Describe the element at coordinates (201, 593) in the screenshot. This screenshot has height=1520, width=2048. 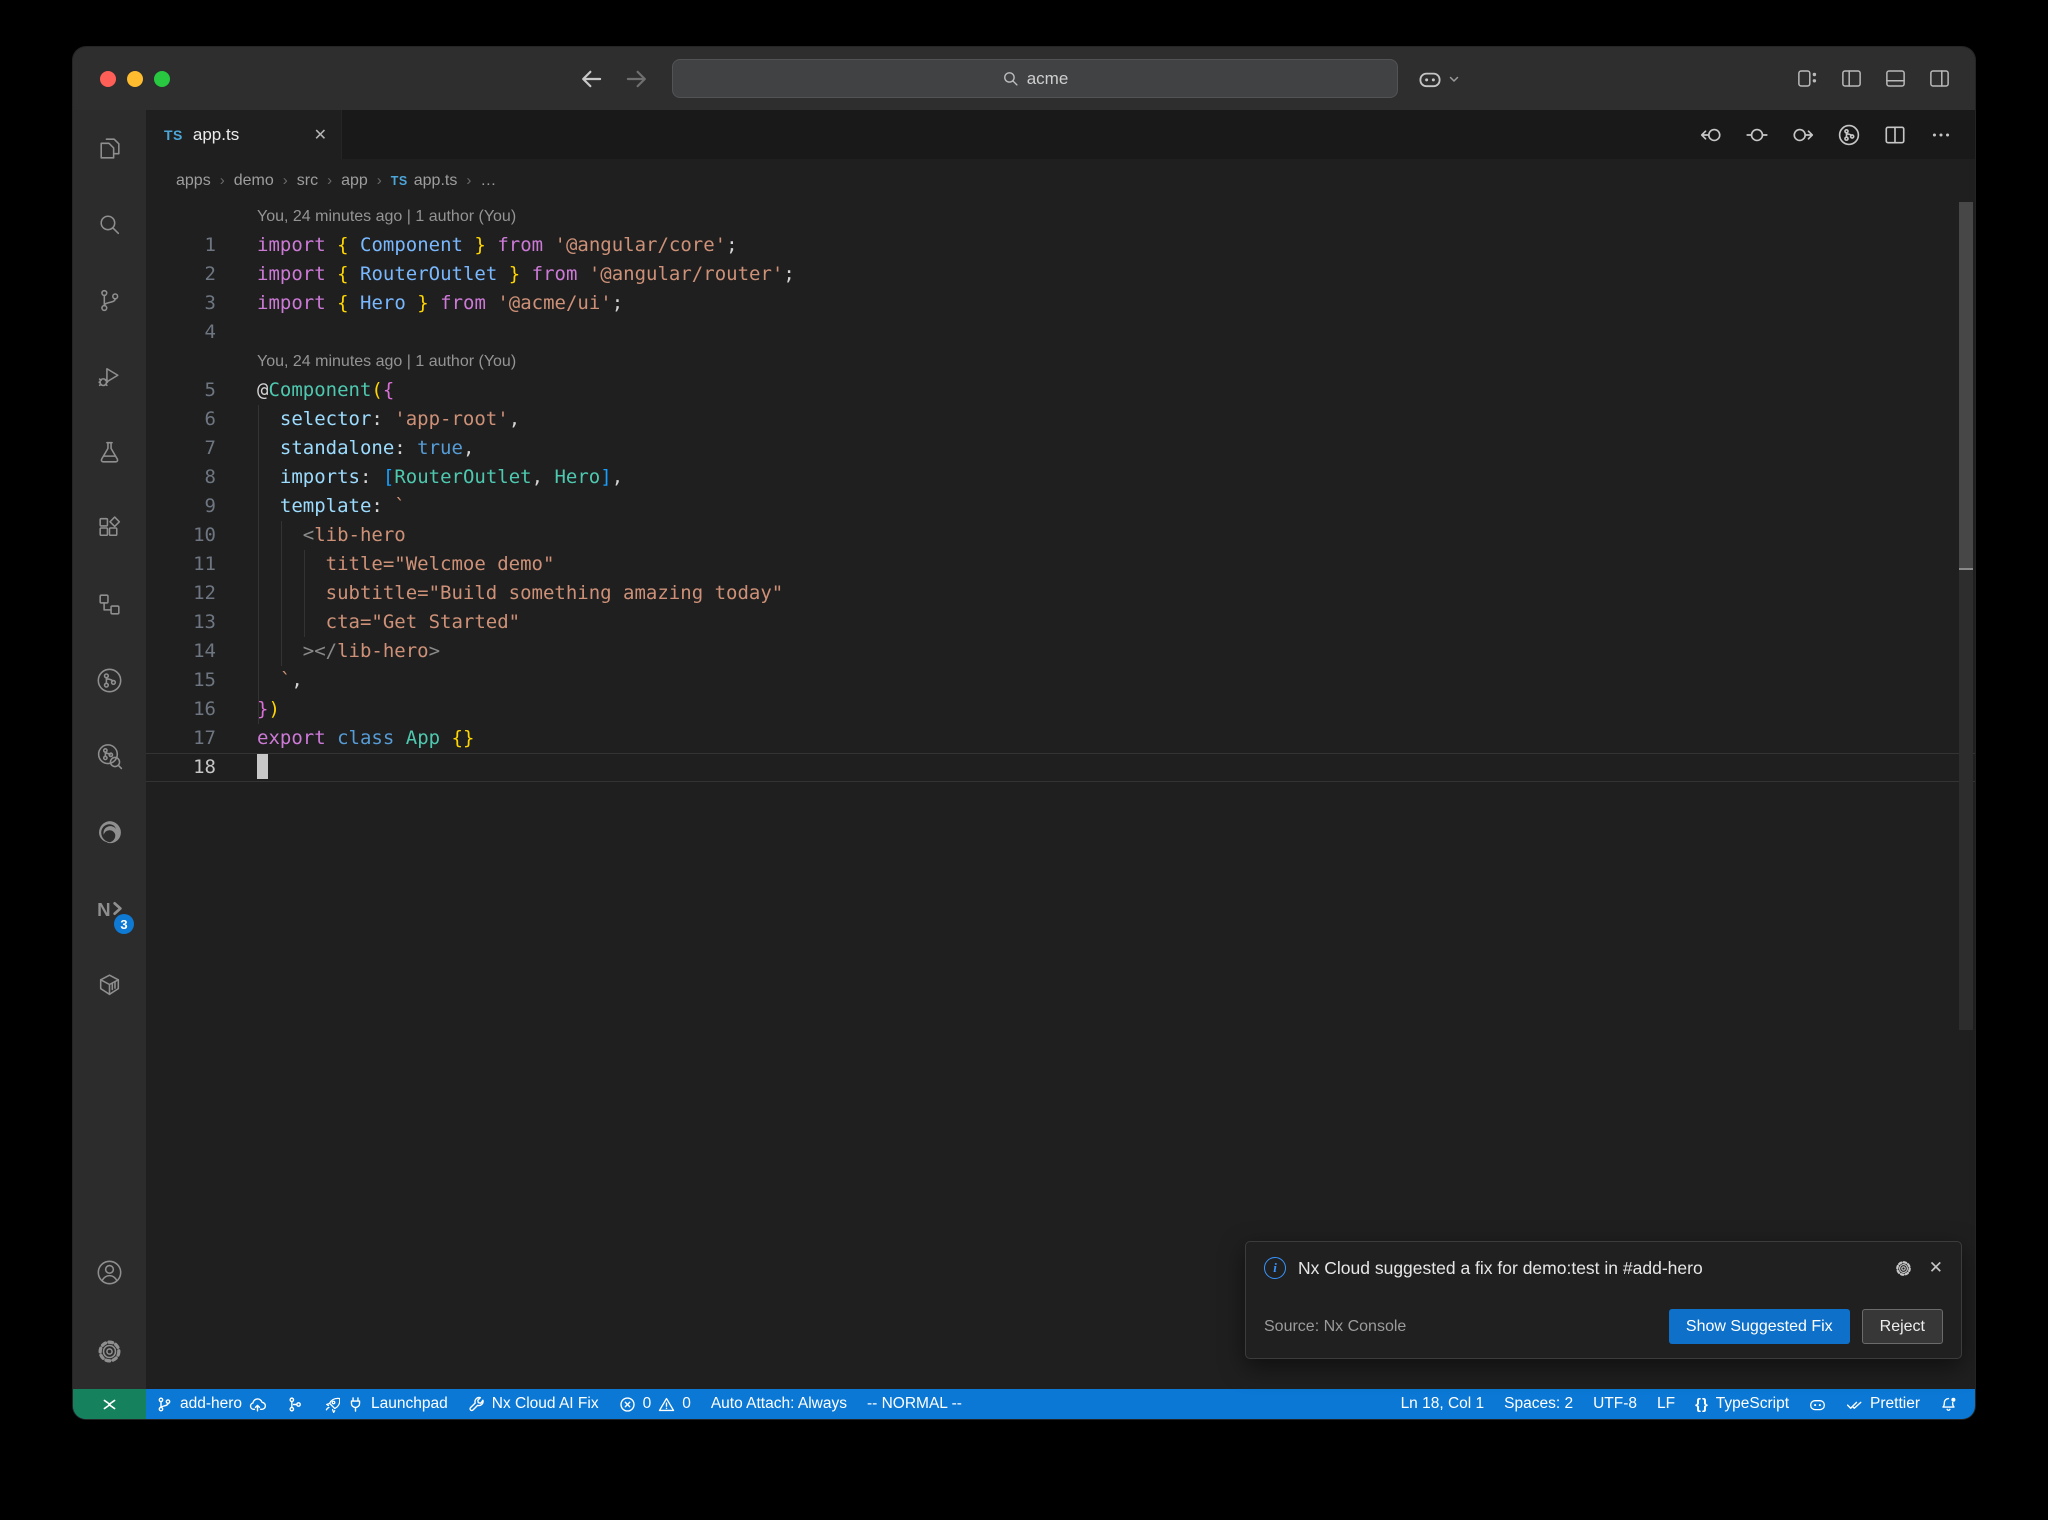
I see `line-number: 12` at that location.